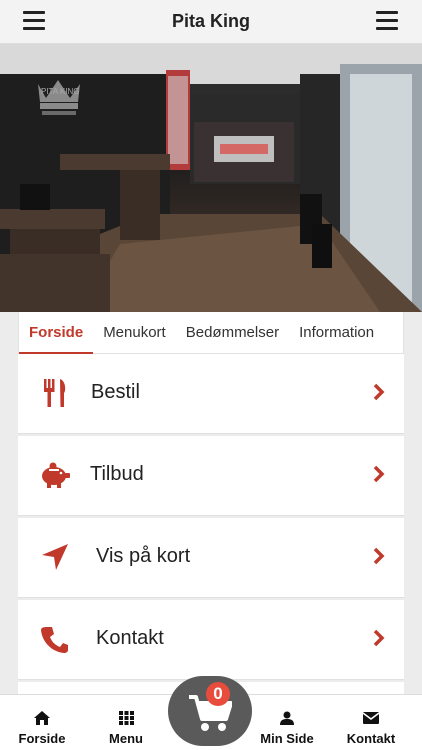  What do you see at coordinates (211, 640) in the screenshot?
I see `menu-item-kontakt: Kontakt` at bounding box center [211, 640].